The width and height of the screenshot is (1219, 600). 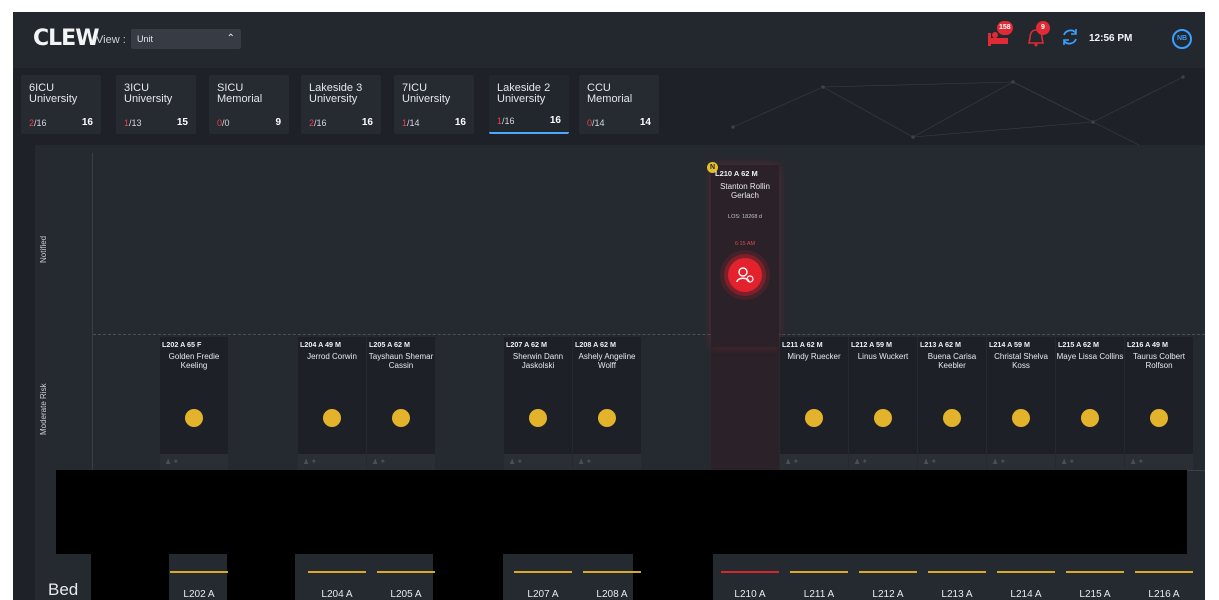 What do you see at coordinates (401, 361) in the screenshot?
I see `patient-name: Tayshaun Shemar Cassin` at bounding box center [401, 361].